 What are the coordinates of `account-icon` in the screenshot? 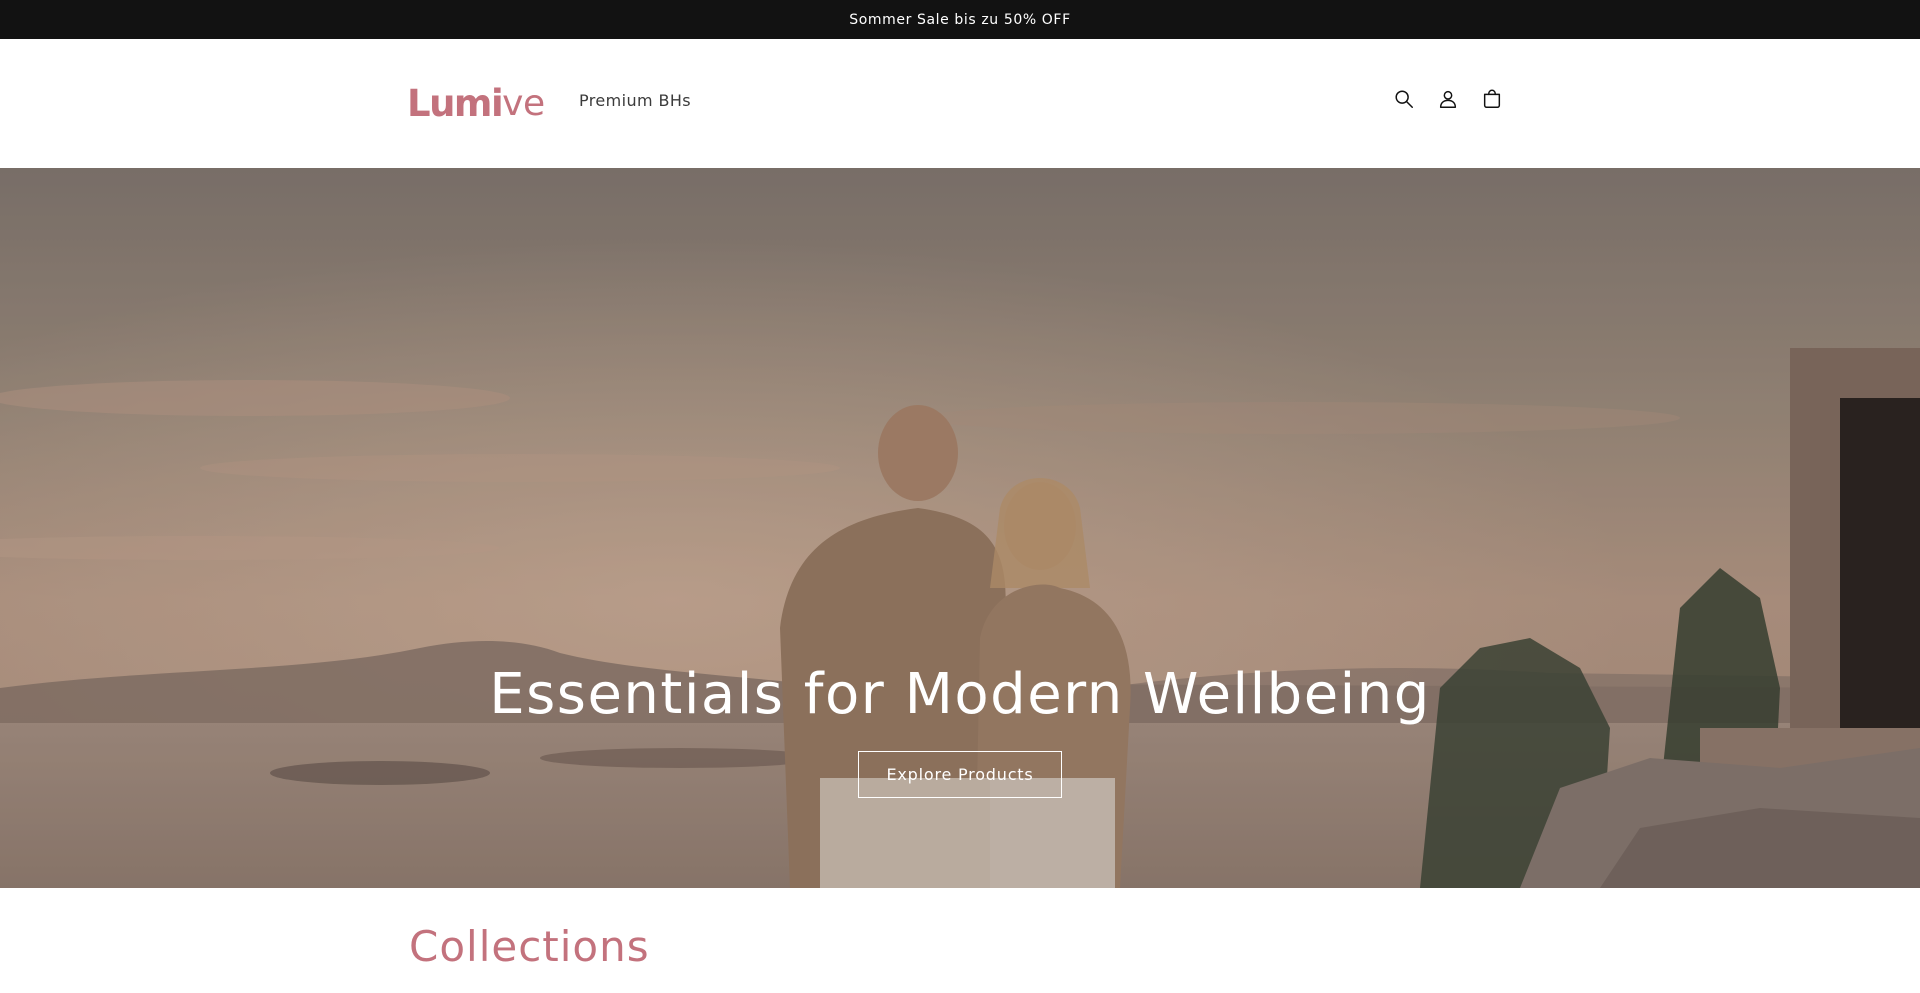 It's located at (1448, 101).